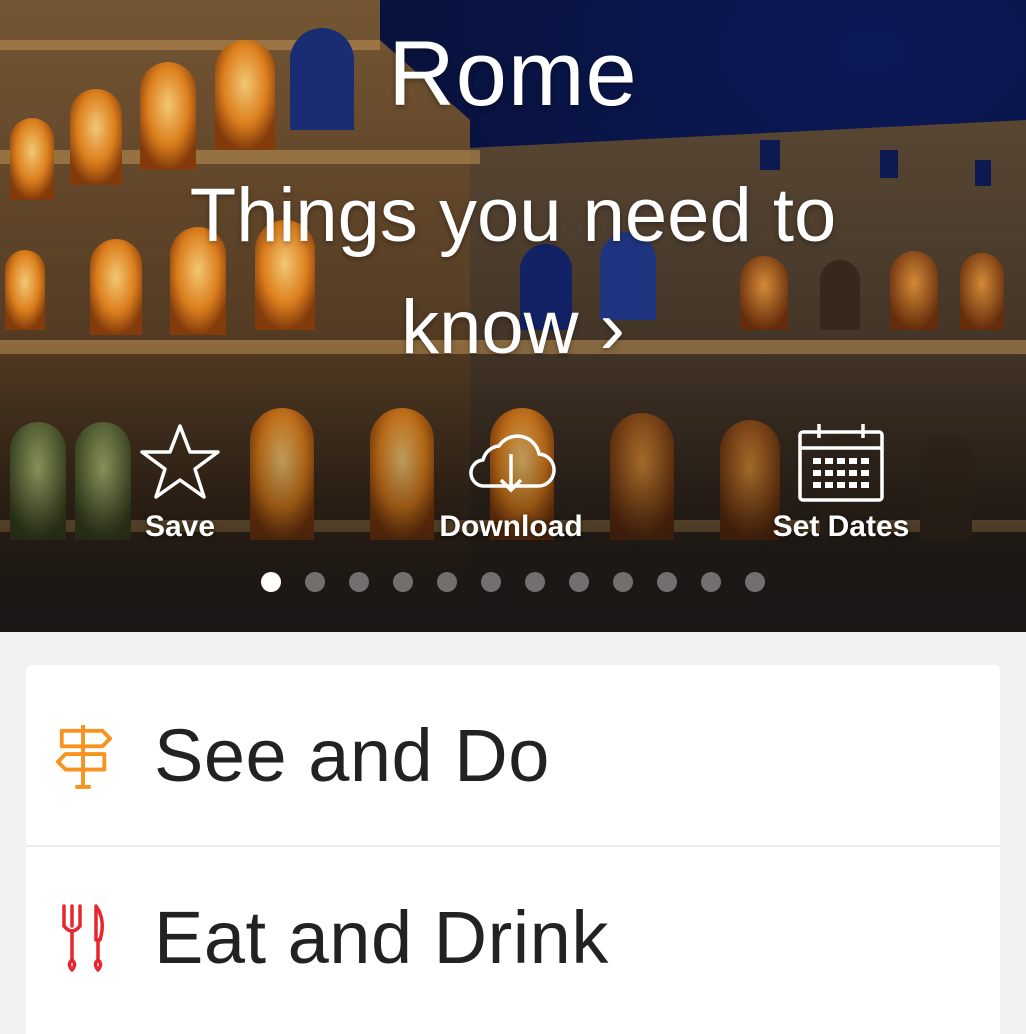 This screenshot has height=1034, width=1026. Describe the element at coordinates (381, 937) in the screenshot. I see `eat-and-drink-label: Eat and Drink` at that location.